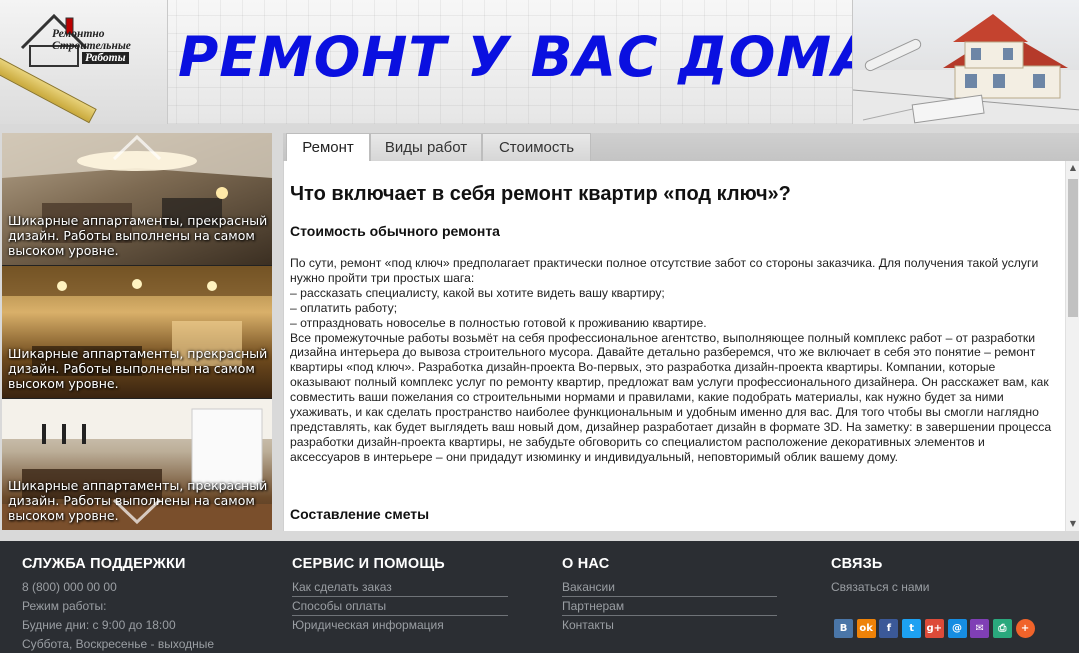 Image resolution: width=1079 pixels, height=653 pixels. Describe the element at coordinates (105, 58) in the screenshot. I see `logo-line-3: Работы` at that location.